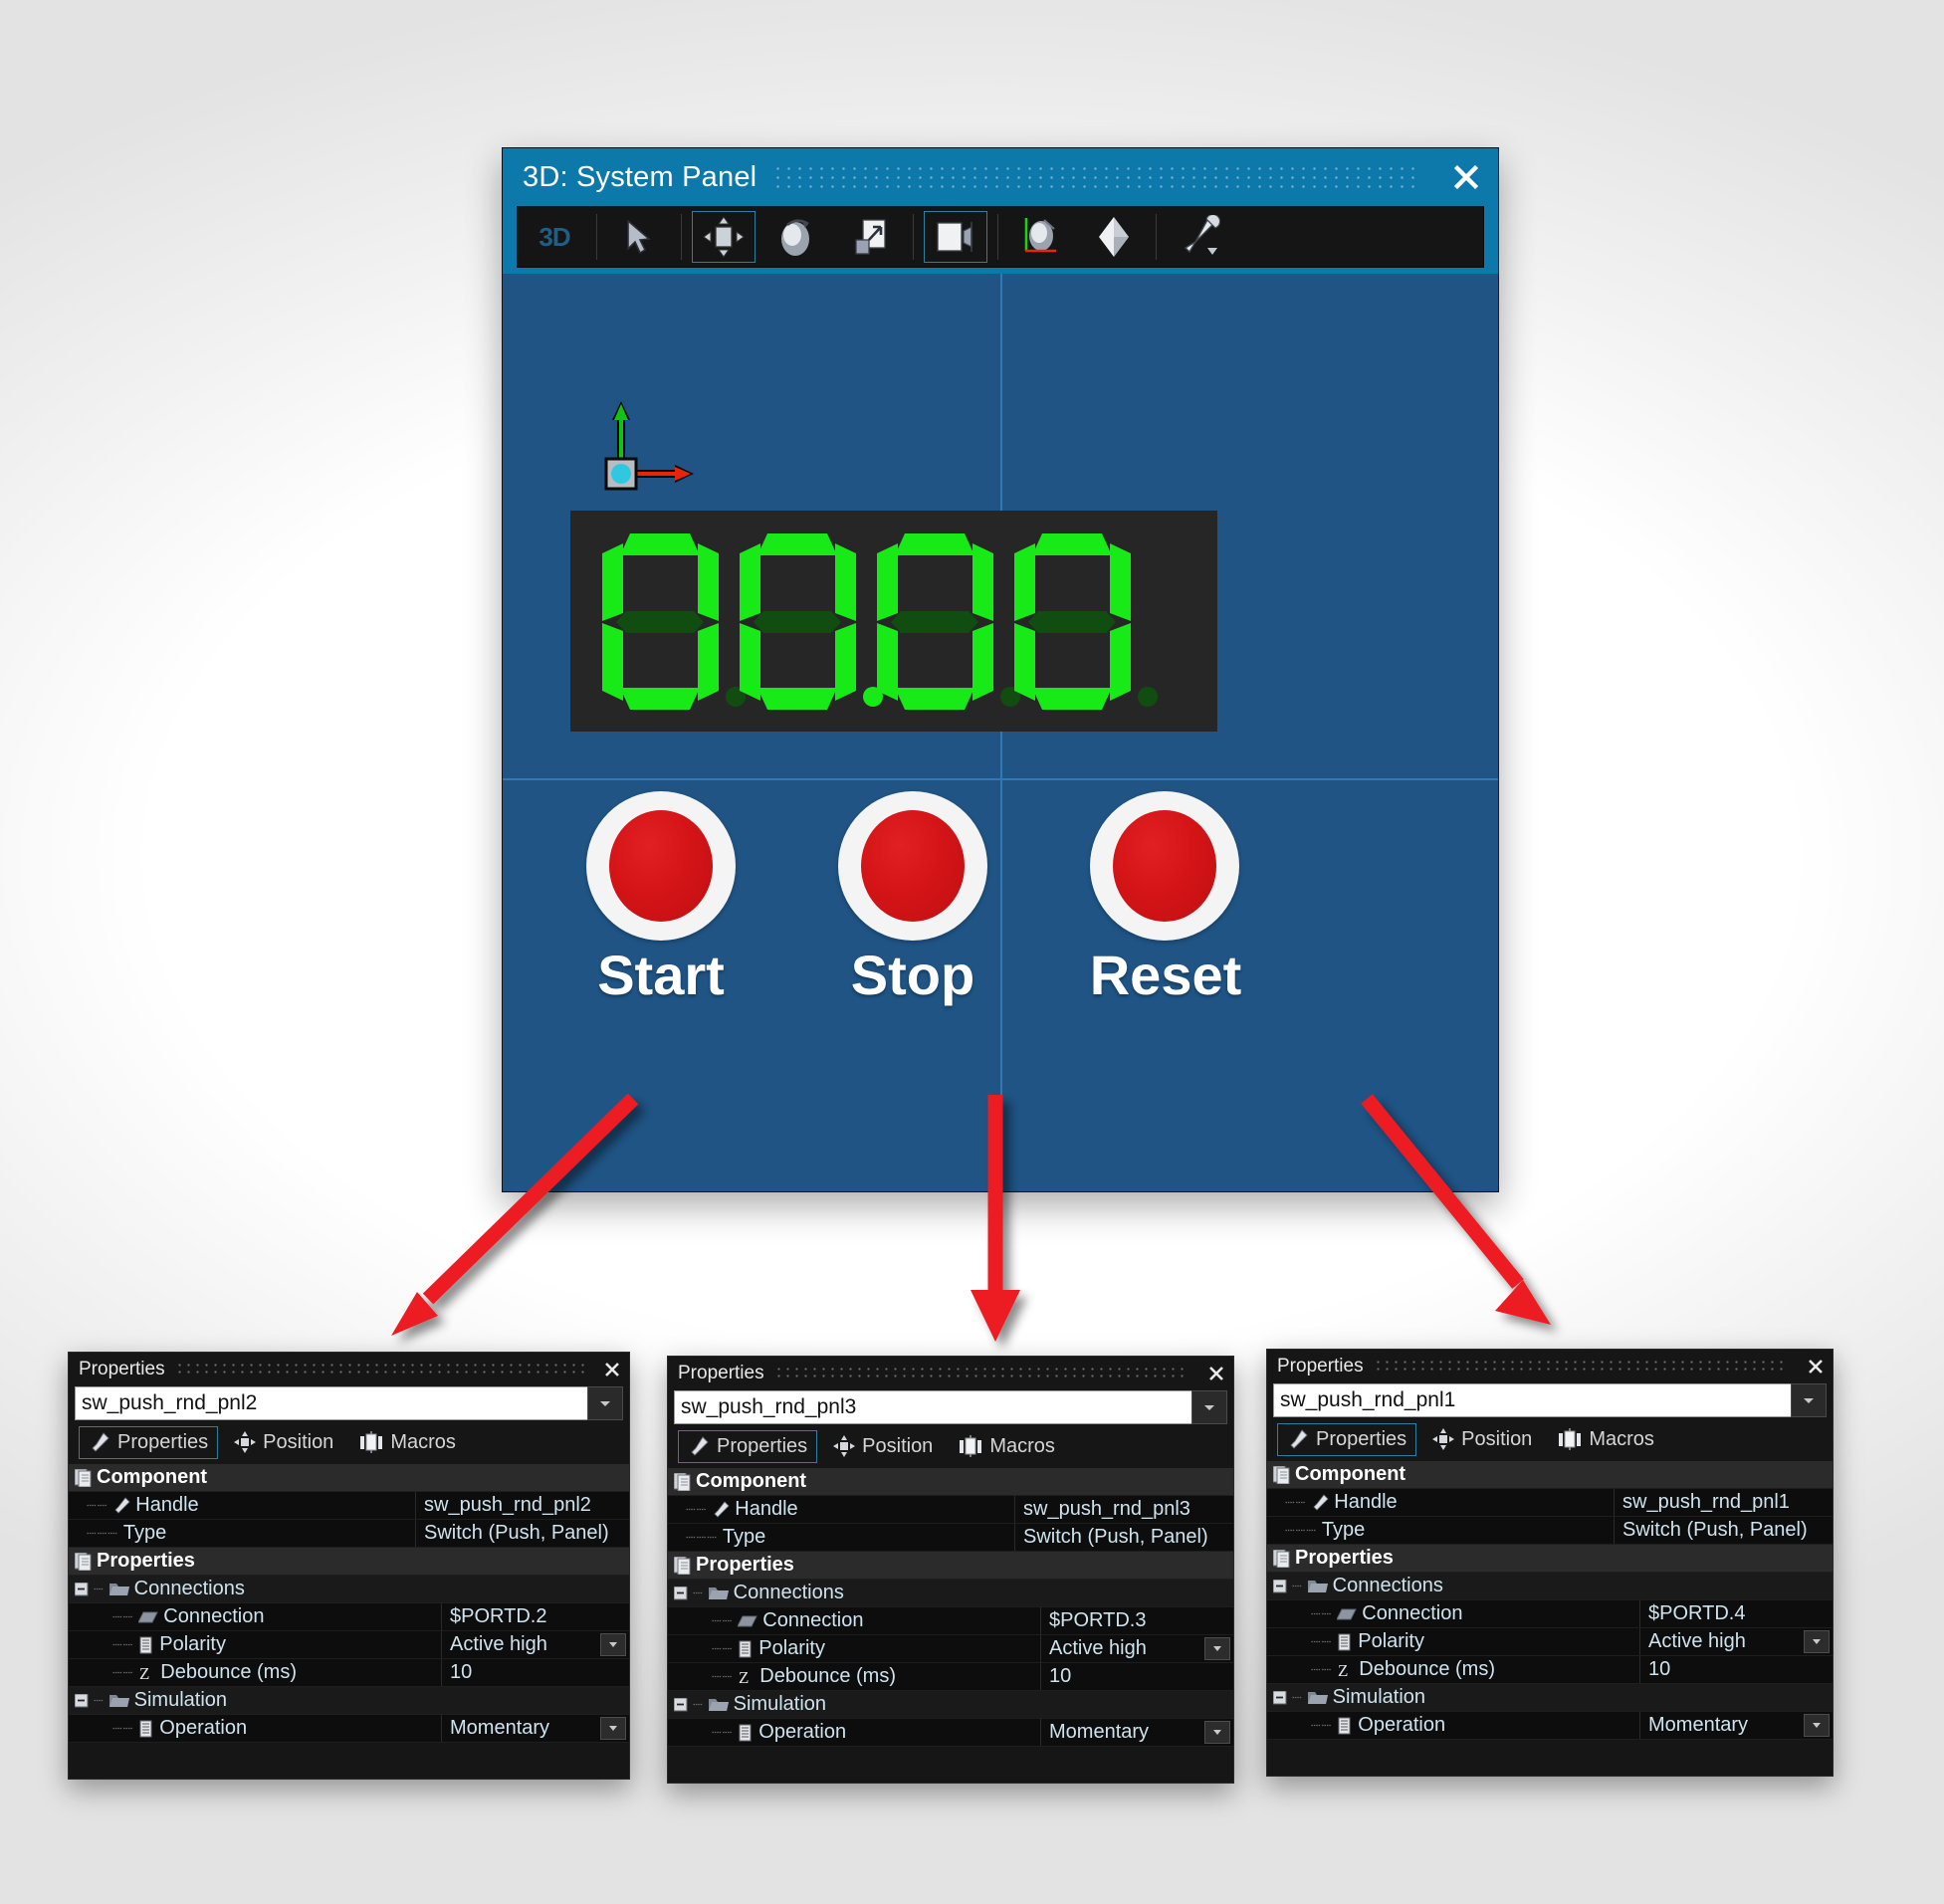 This screenshot has height=1904, width=1944. I want to click on settings-tool-button, so click(1198, 237).